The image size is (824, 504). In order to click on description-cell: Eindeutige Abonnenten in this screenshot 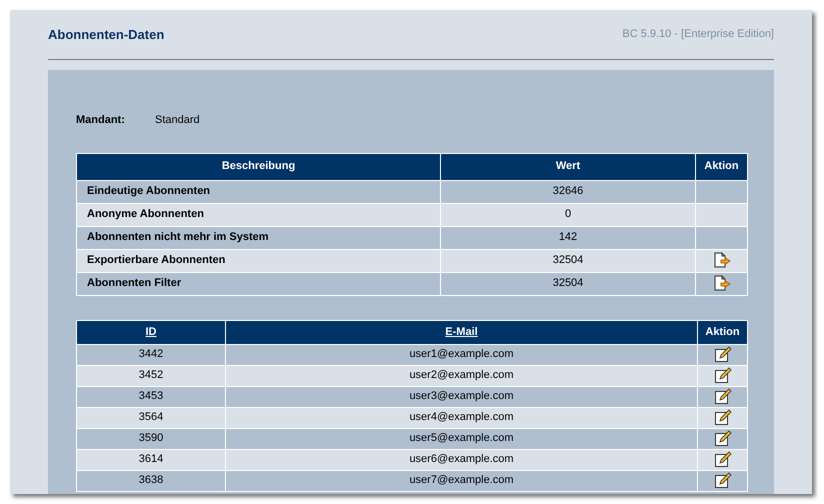, I will do `click(148, 191)`.